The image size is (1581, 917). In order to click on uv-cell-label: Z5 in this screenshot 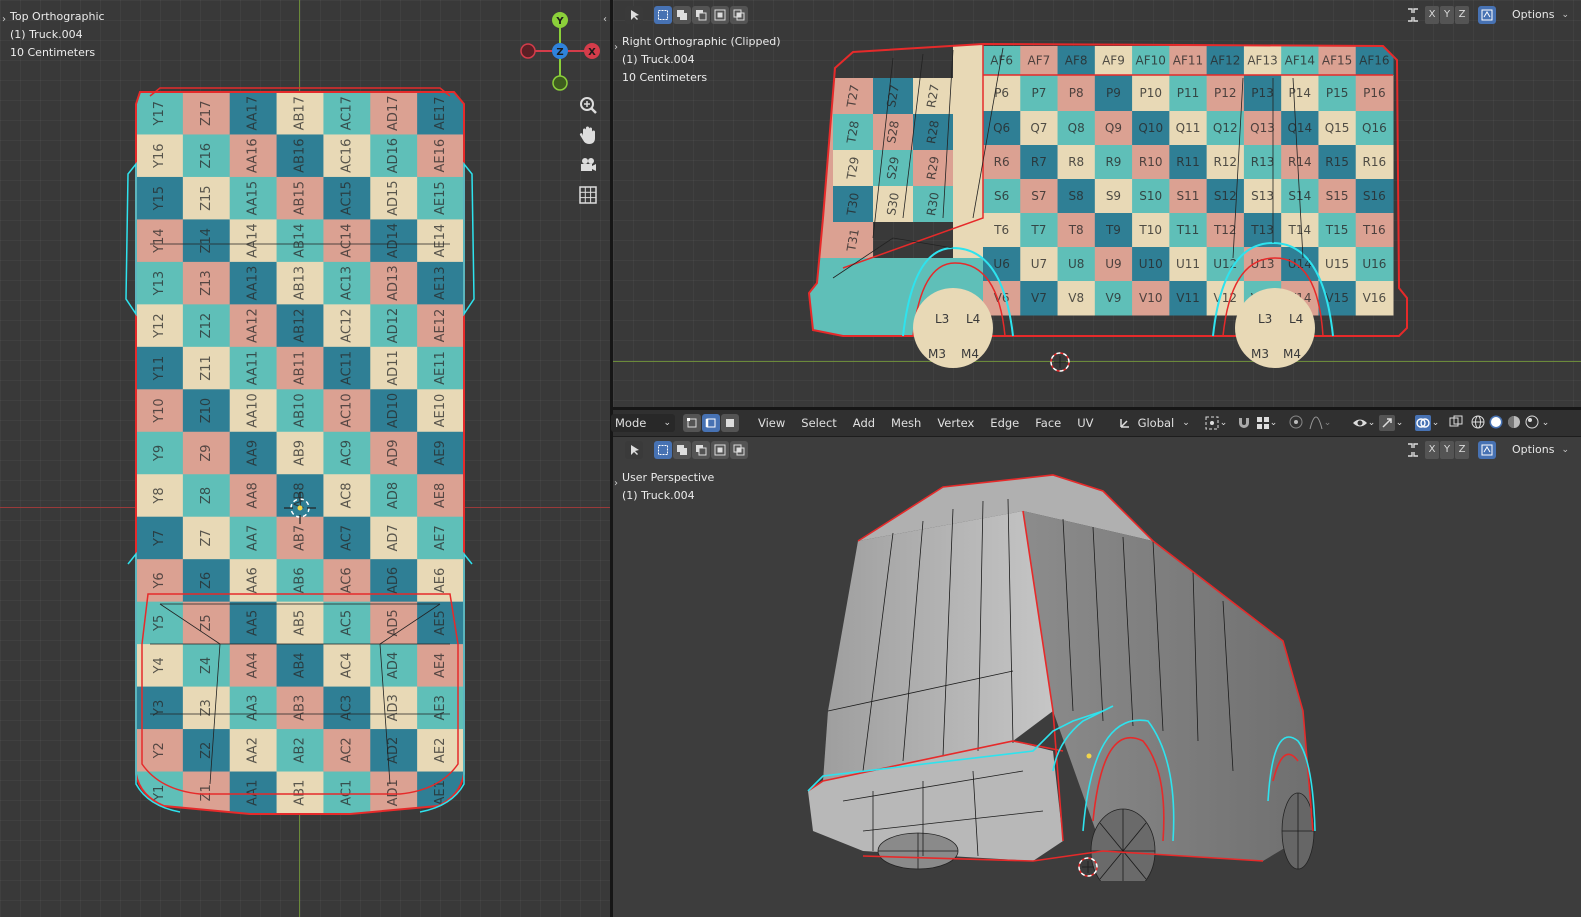, I will do `click(206, 622)`.